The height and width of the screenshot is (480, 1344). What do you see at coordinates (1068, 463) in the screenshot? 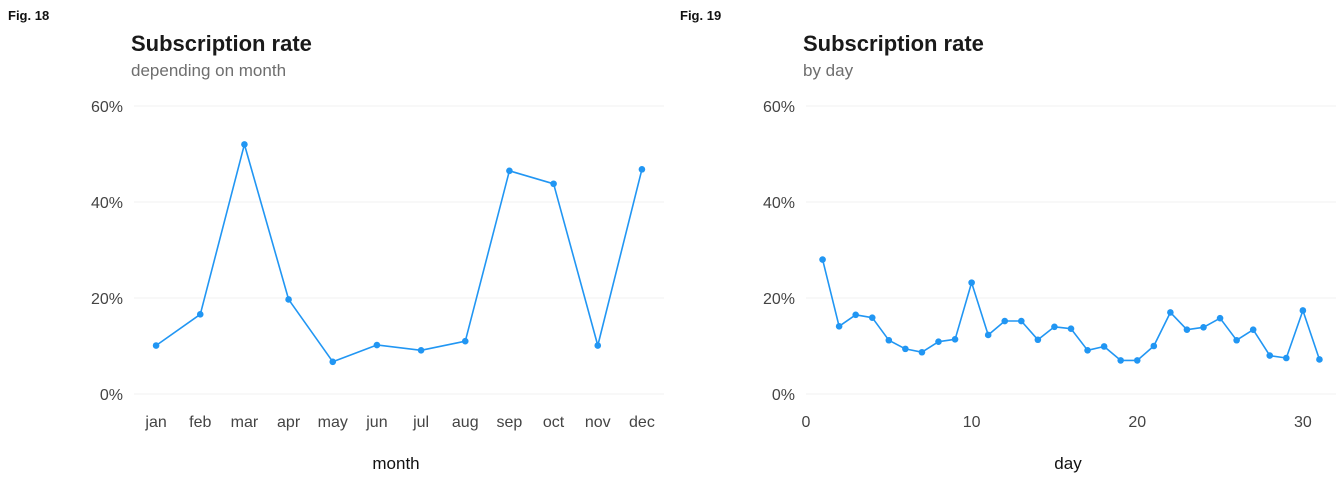
I see `x-axis-title: day` at bounding box center [1068, 463].